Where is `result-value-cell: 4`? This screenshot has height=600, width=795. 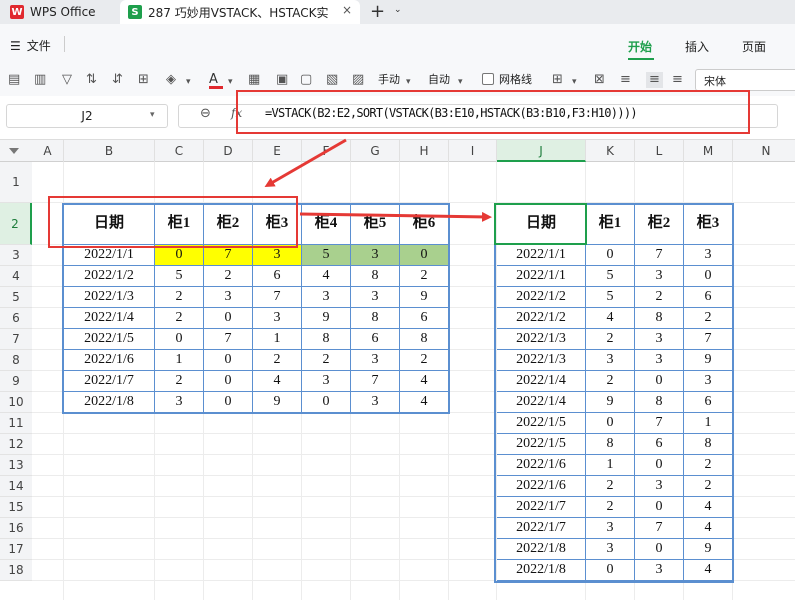 result-value-cell: 4 is located at coordinates (610, 318).